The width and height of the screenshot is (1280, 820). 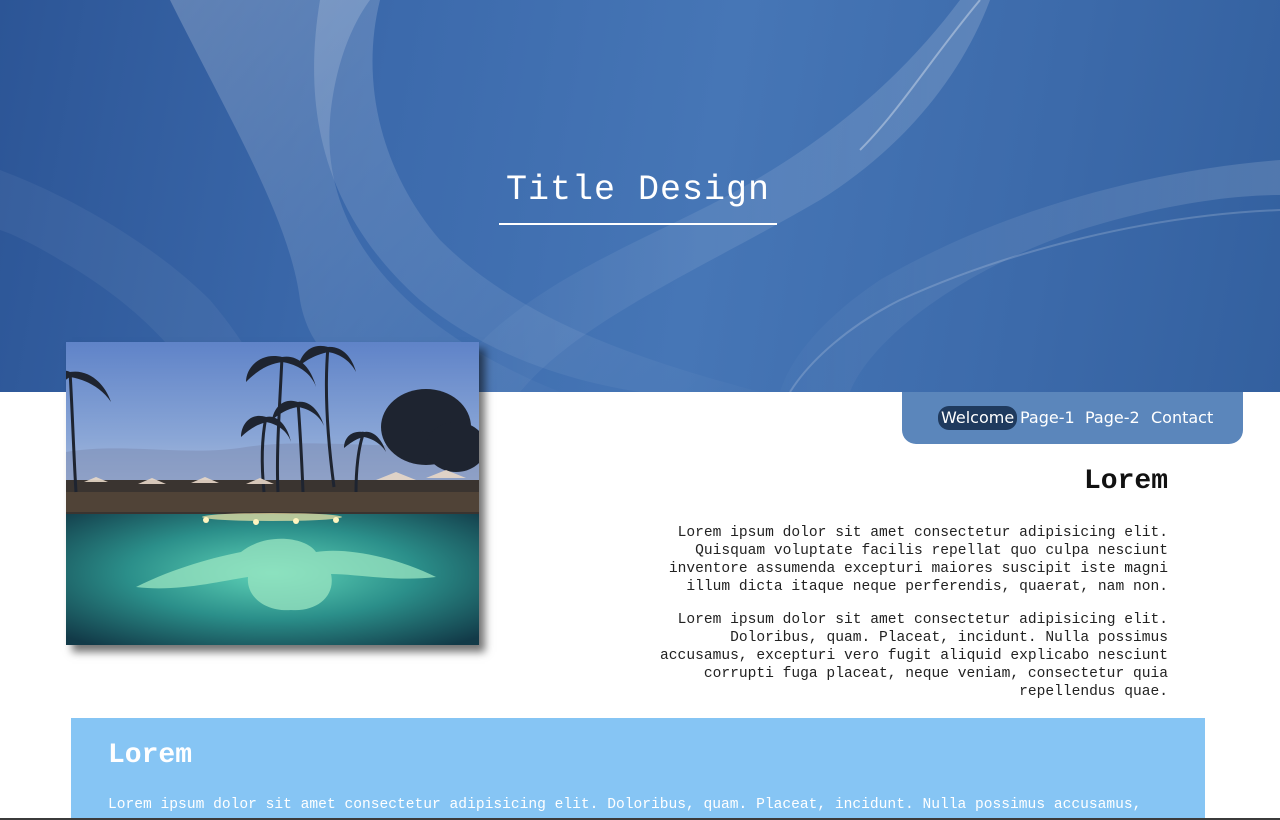 What do you see at coordinates (150, 755) in the screenshot?
I see `band-heading: Lorem` at bounding box center [150, 755].